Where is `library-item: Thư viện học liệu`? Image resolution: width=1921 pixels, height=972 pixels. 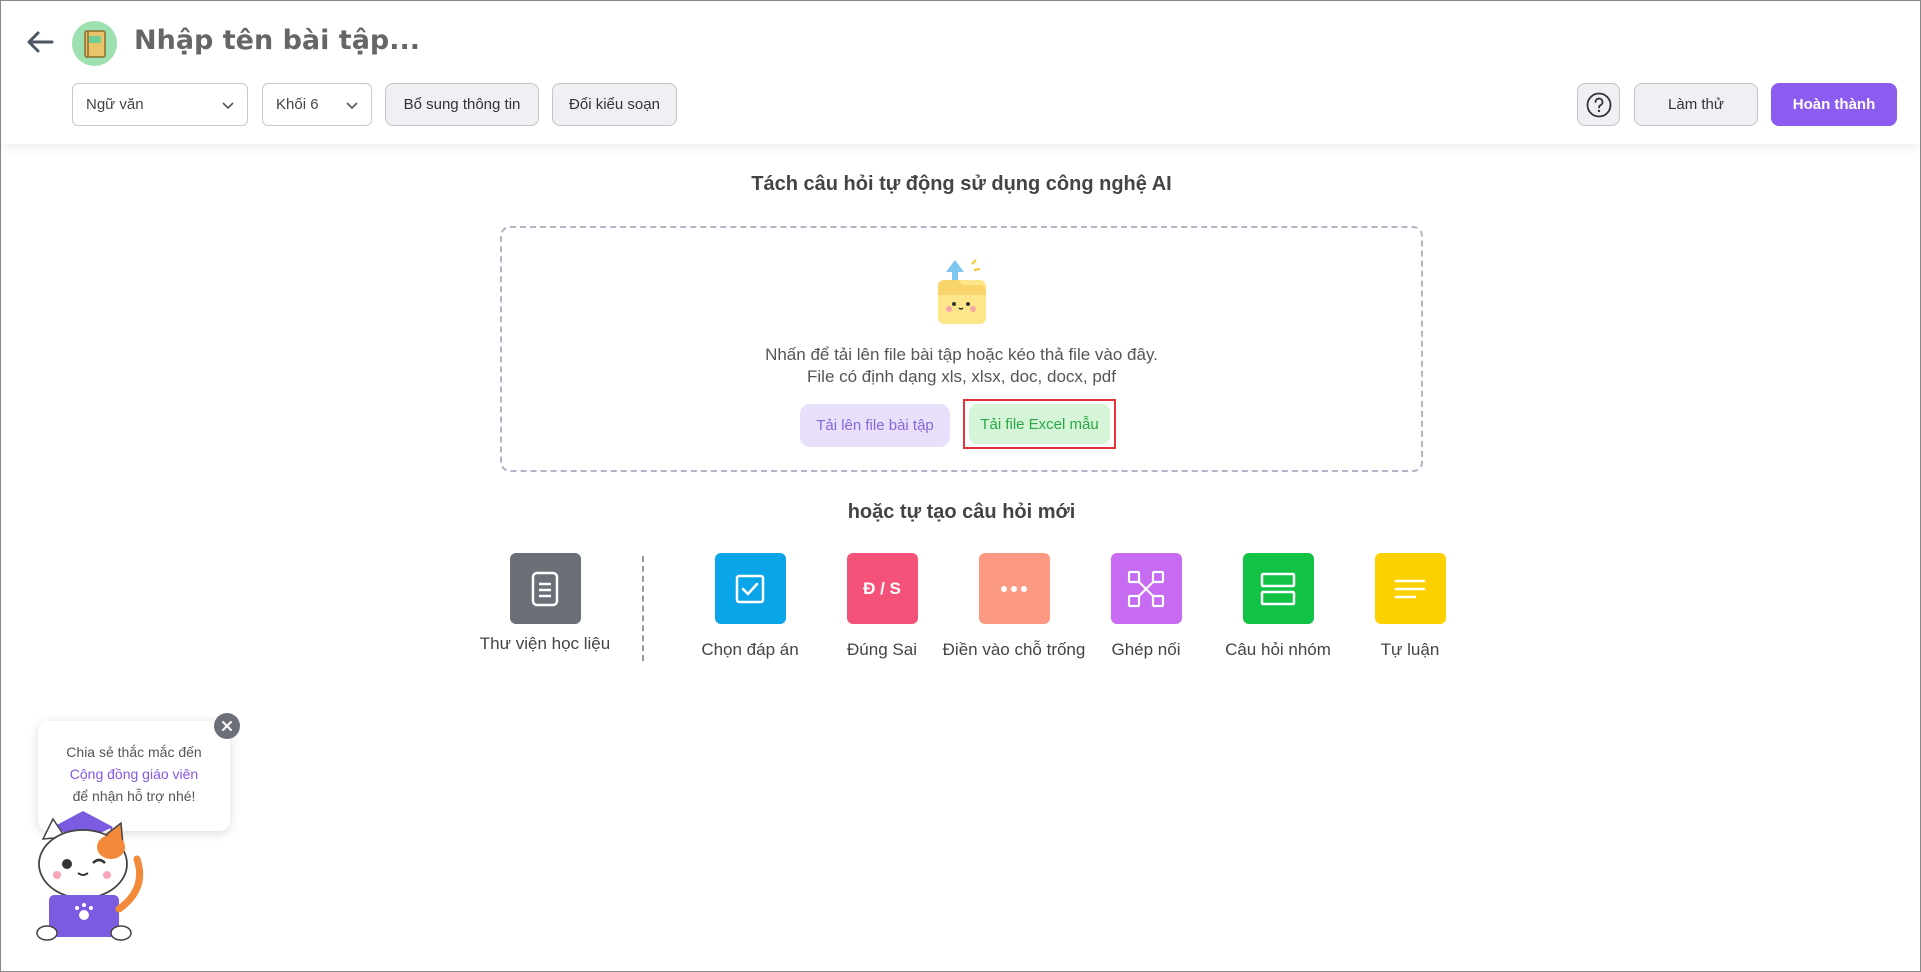 library-item: Thư viện học liệu is located at coordinates (545, 603).